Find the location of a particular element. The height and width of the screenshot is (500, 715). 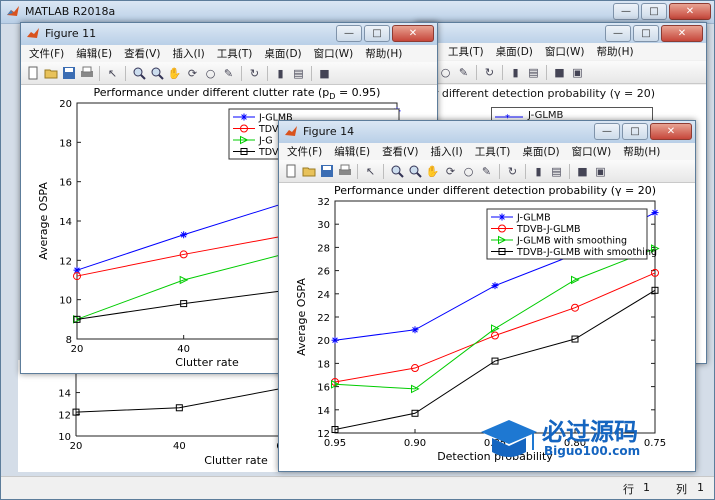

figure-back-maximize-button: □ is located at coordinates (646, 33).